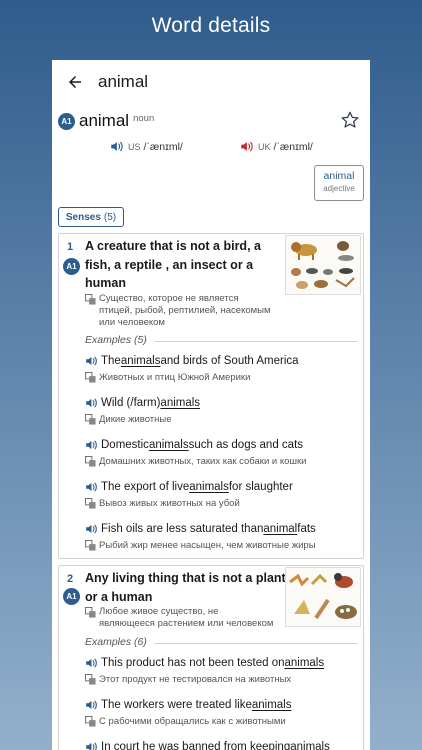 The height and width of the screenshot is (750, 422). Describe the element at coordinates (110, 217) in the screenshot. I see `senses-count: (5)` at that location.